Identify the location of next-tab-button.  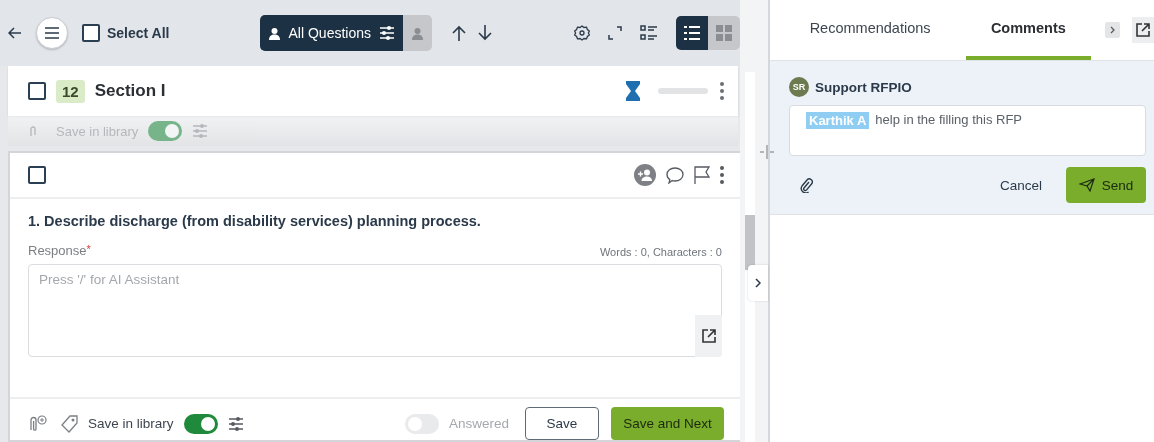
(1112, 30).